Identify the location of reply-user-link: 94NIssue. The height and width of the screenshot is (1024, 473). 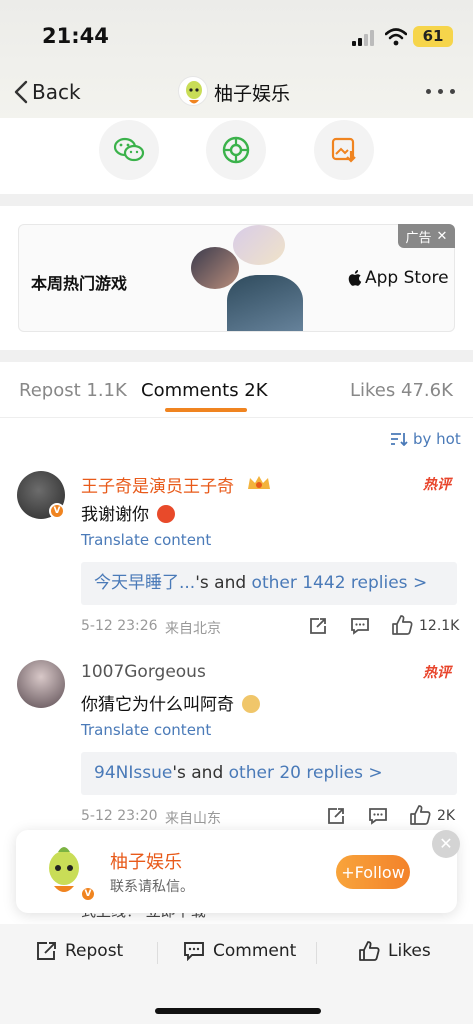
(133, 773).